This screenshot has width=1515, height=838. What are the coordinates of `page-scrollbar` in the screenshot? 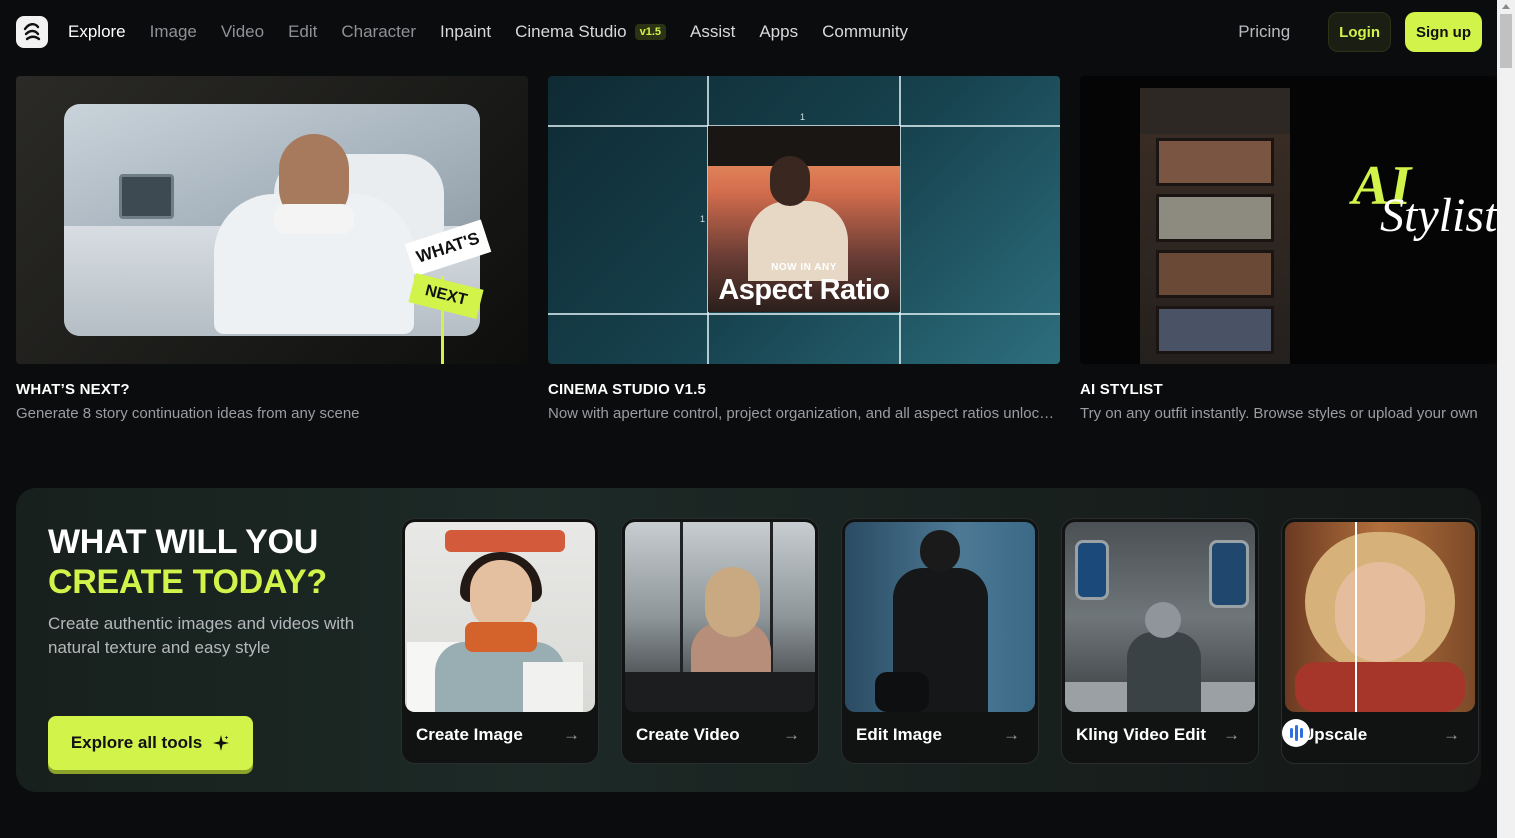 It's located at (1506, 419).